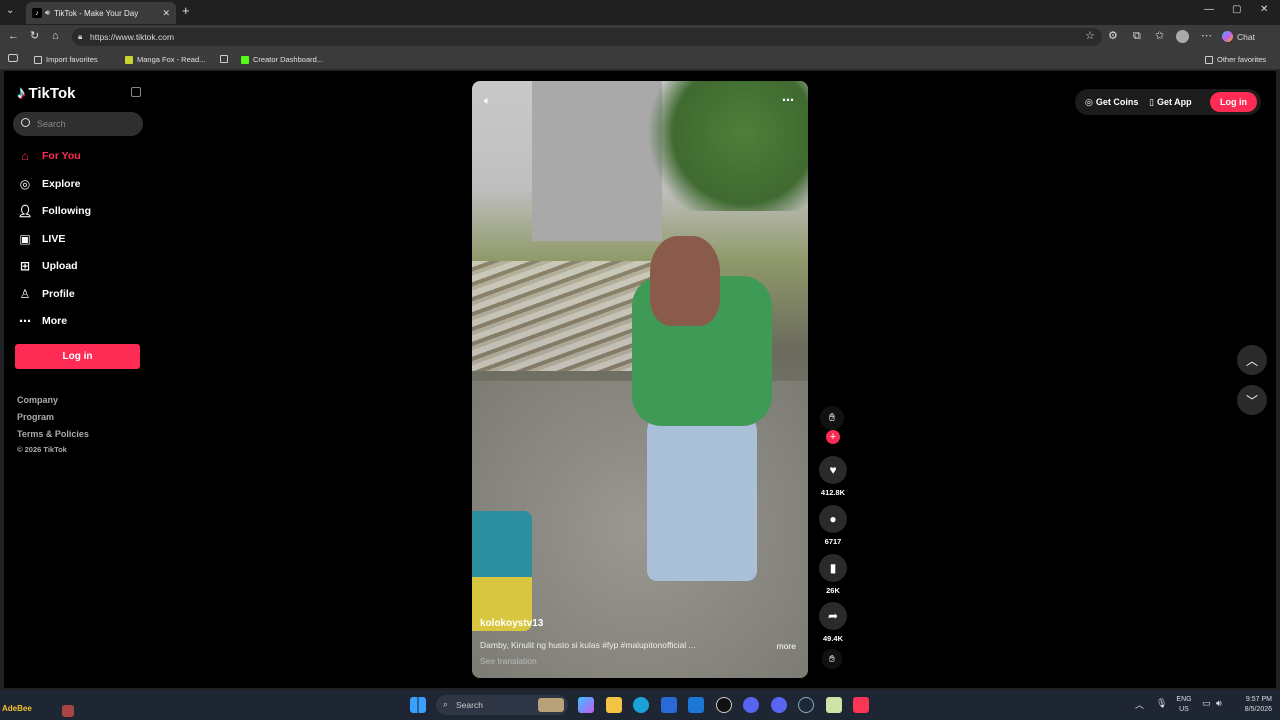  Describe the element at coordinates (1174, 102) in the screenshot. I see `get-app-label: Get App` at that location.